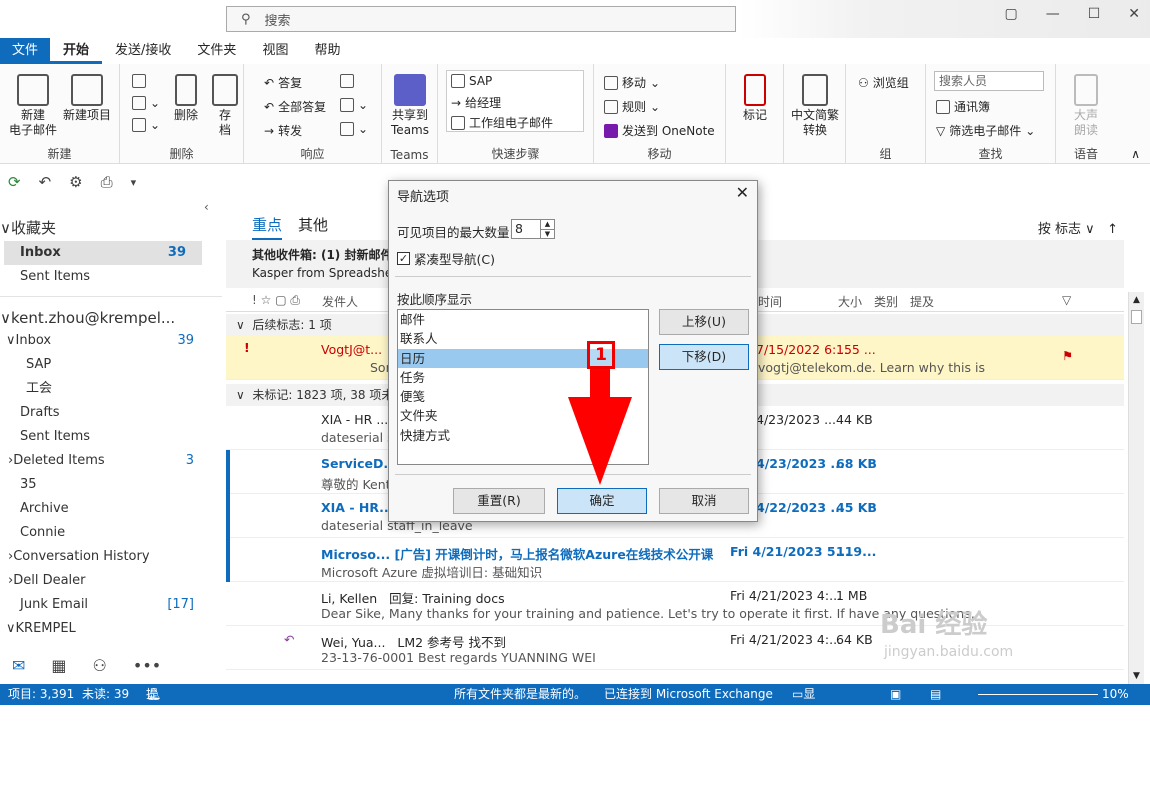  Describe the element at coordinates (105, 277) in the screenshot. I see `favorite-sent-items: Sent Items` at that location.